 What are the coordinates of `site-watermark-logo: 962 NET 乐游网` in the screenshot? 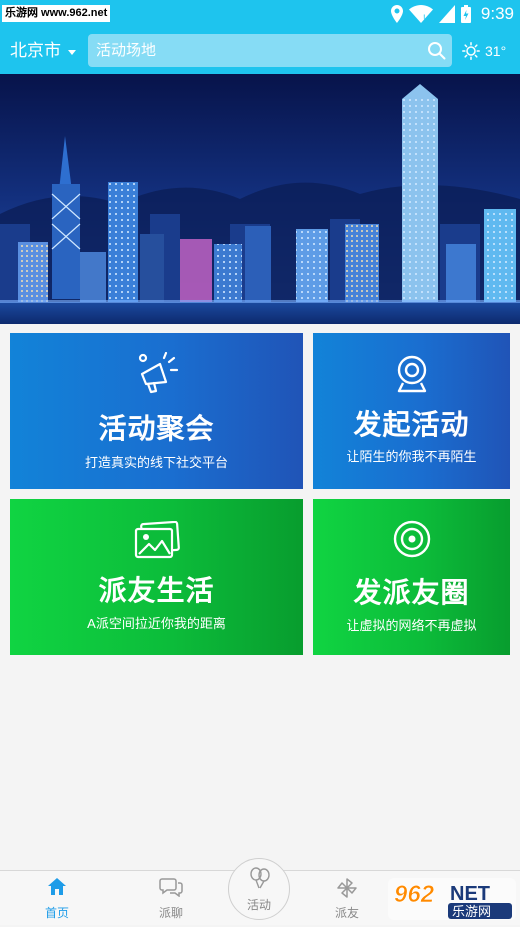 It's located at (452, 899).